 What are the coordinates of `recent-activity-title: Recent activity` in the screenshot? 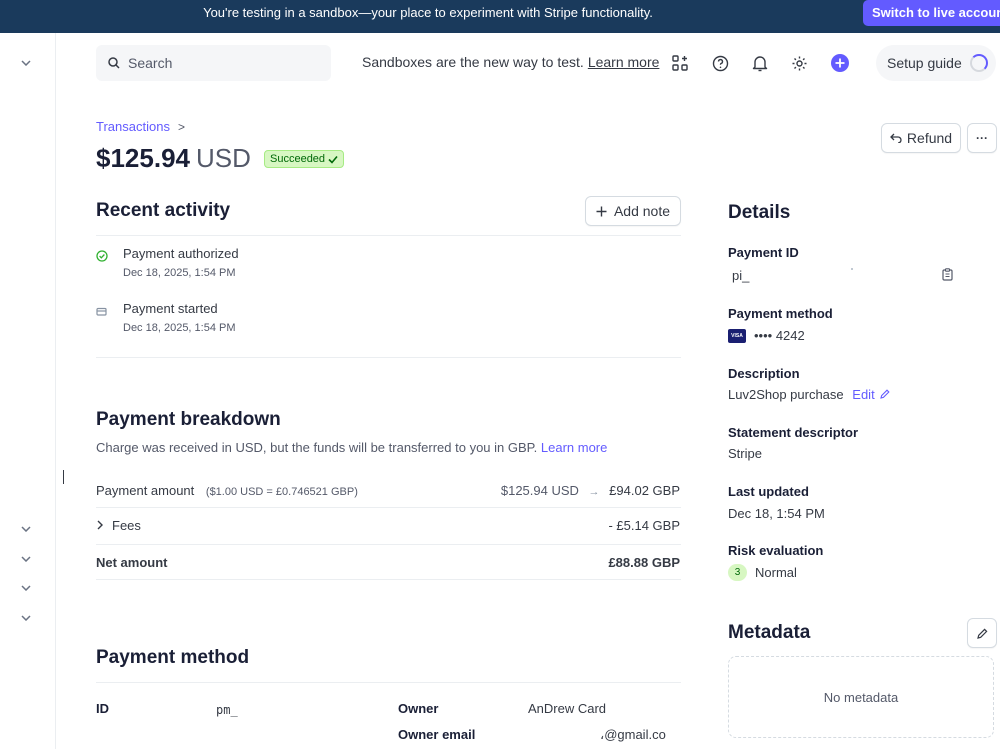 It's located at (163, 210).